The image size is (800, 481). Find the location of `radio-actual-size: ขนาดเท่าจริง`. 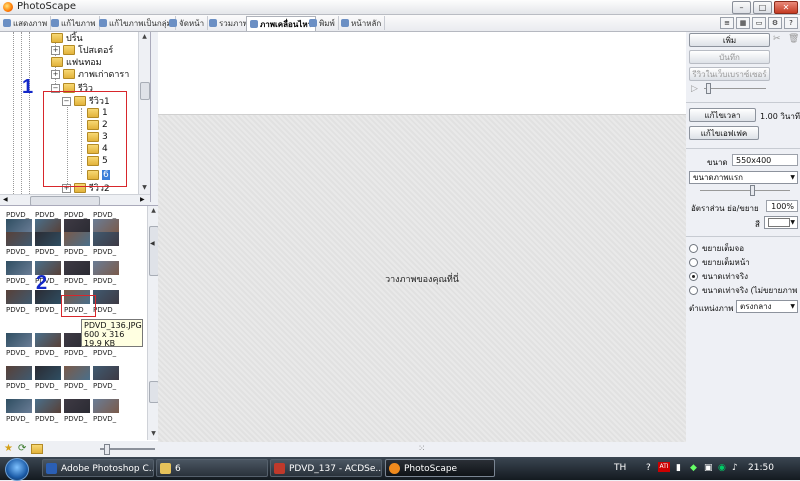

radio-actual-size: ขนาดเท่าจริง is located at coordinates (718, 276).